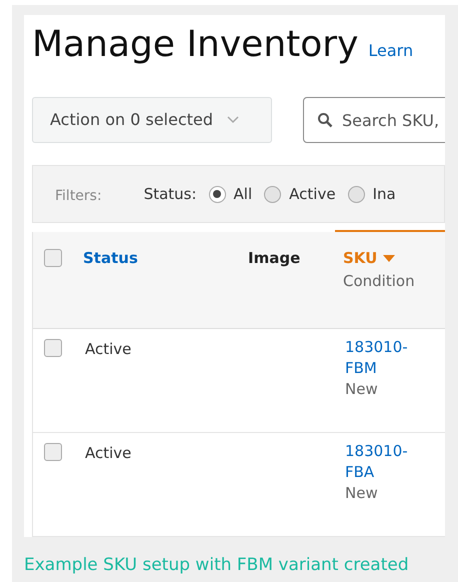  Describe the element at coordinates (195, 45) in the screenshot. I see `page-title: Manage Inventory` at that location.